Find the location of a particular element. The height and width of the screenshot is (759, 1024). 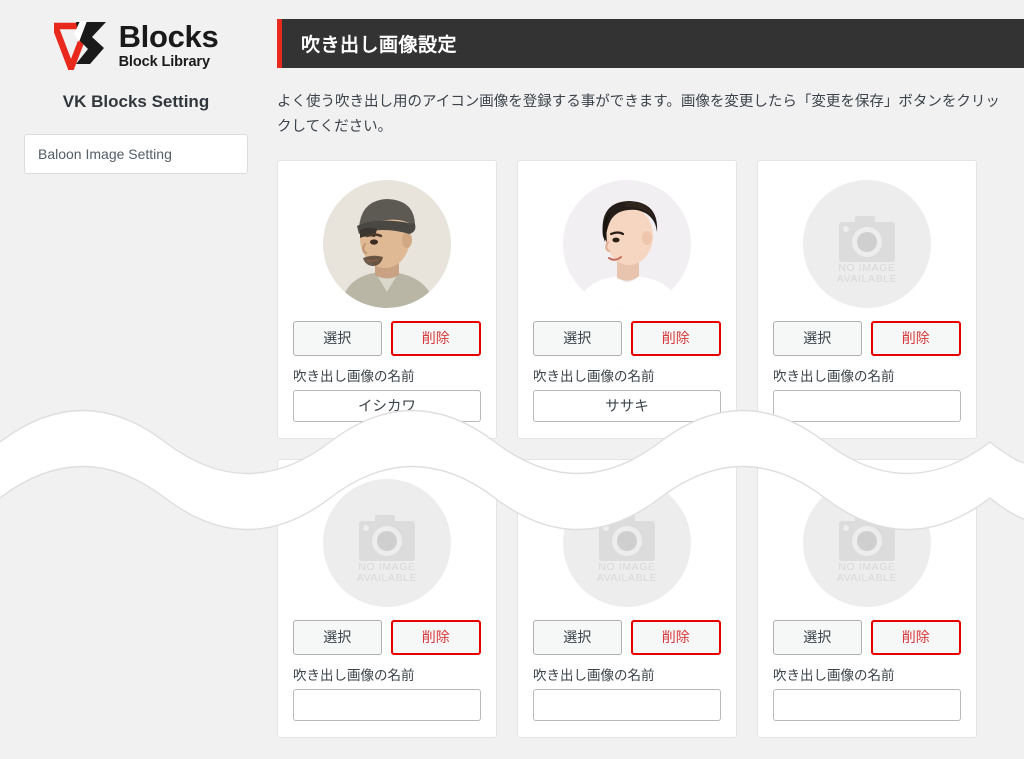

sidebar-item-baloon-image-setting: Baloon Image Setting is located at coordinates (136, 154).